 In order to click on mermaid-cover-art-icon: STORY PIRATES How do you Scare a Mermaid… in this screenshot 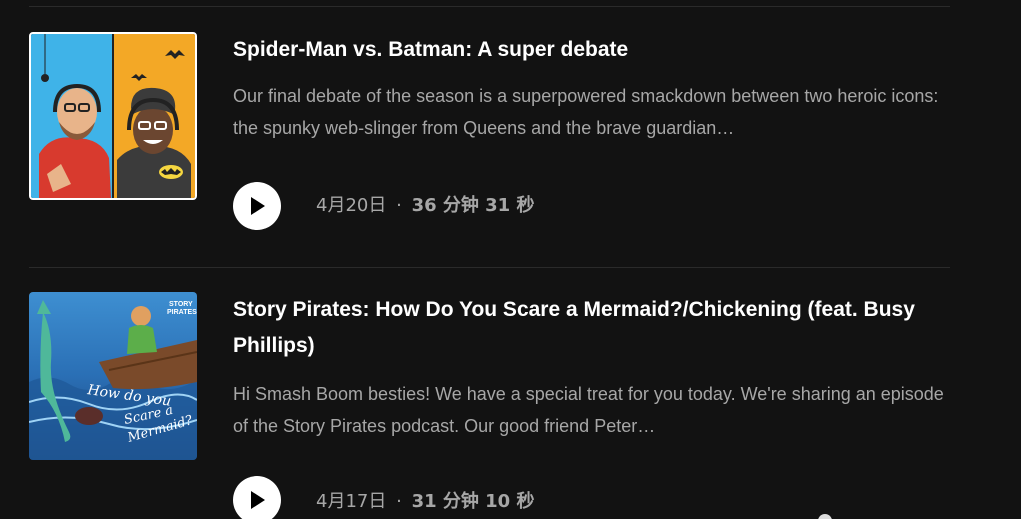, I will do `click(113, 376)`.